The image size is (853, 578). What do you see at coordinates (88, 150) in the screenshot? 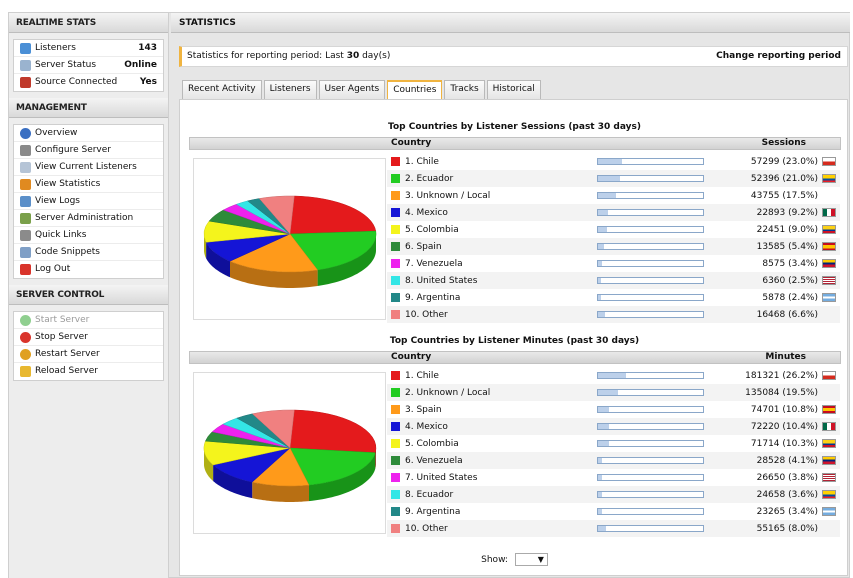
I see `nav-configure-server: Configure Server` at bounding box center [88, 150].